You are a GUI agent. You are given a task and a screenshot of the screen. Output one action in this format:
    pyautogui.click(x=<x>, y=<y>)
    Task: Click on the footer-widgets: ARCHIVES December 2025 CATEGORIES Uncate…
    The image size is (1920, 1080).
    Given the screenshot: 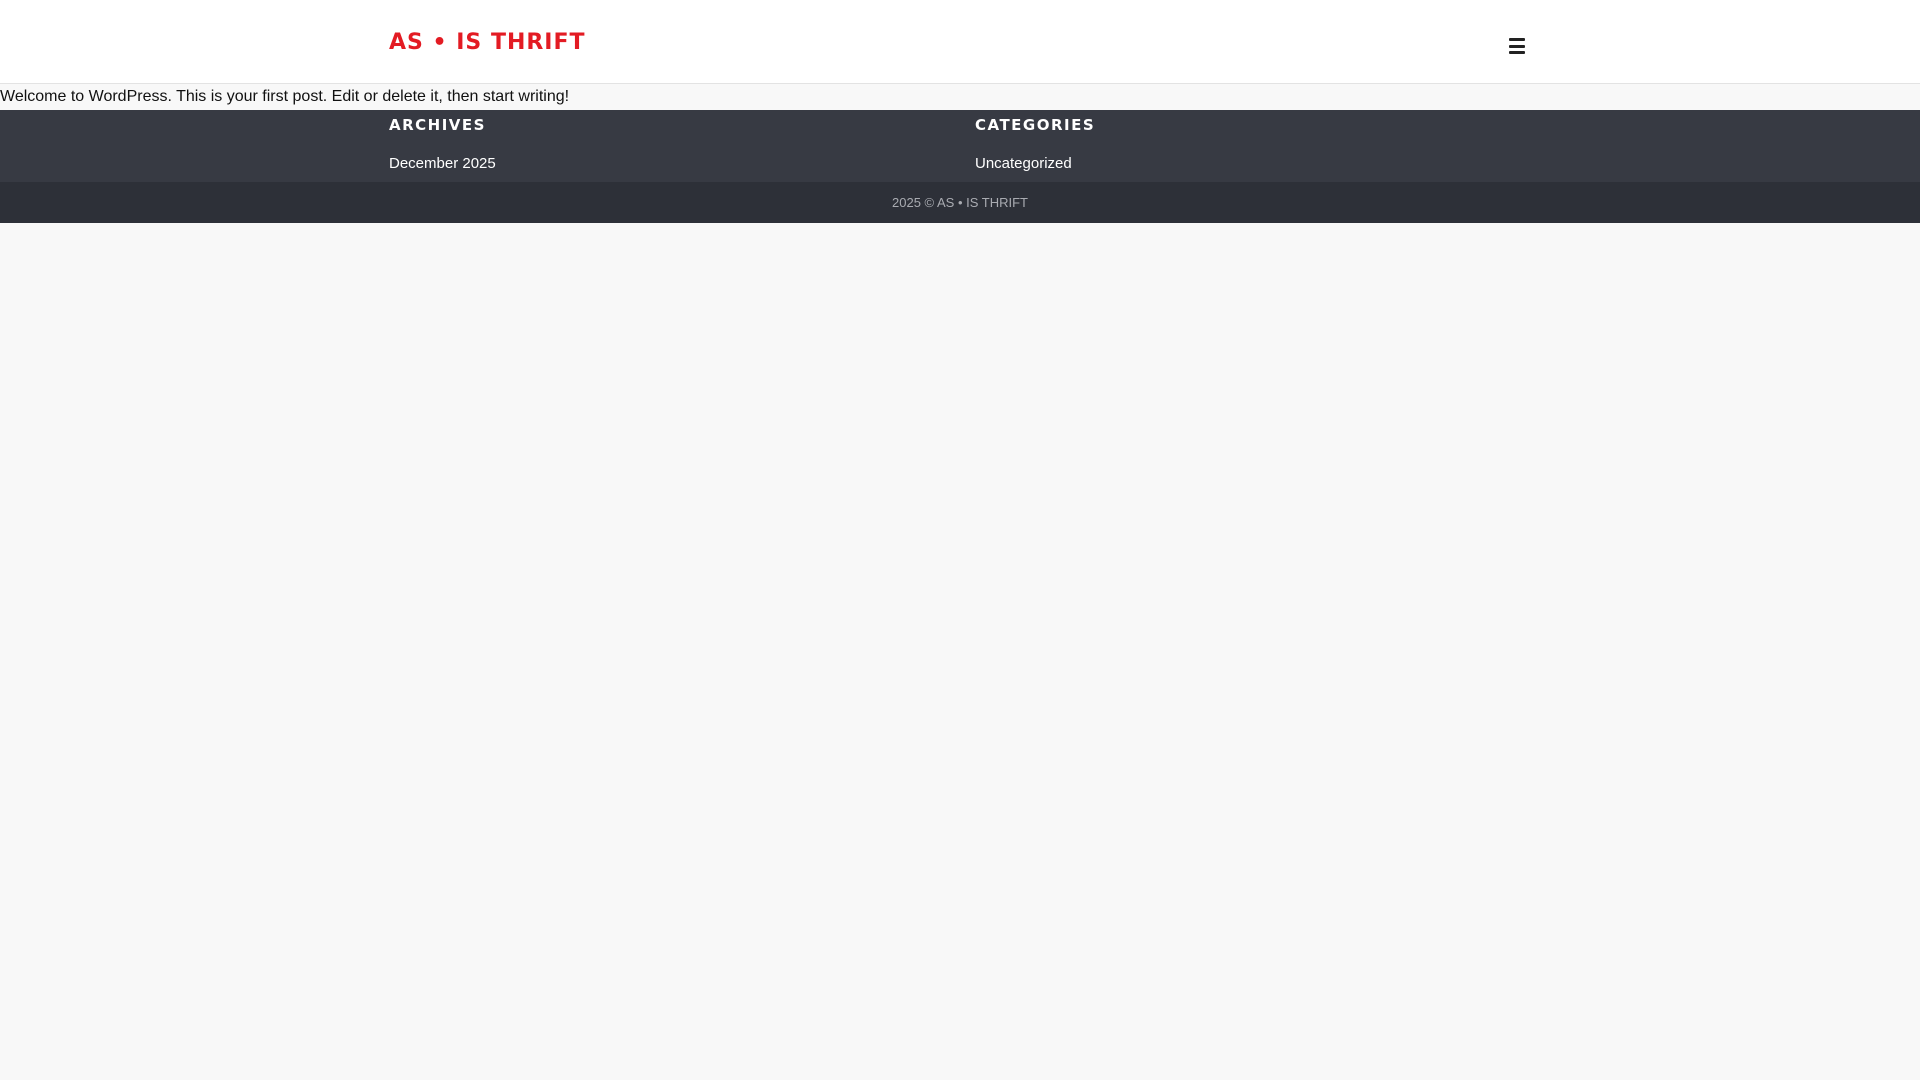 What is the action you would take?
    pyautogui.click(x=960, y=146)
    